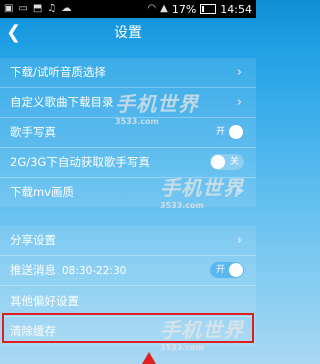  I want to click on setting-label: 2G/3G下自动获取歌手写真, so click(80, 162).